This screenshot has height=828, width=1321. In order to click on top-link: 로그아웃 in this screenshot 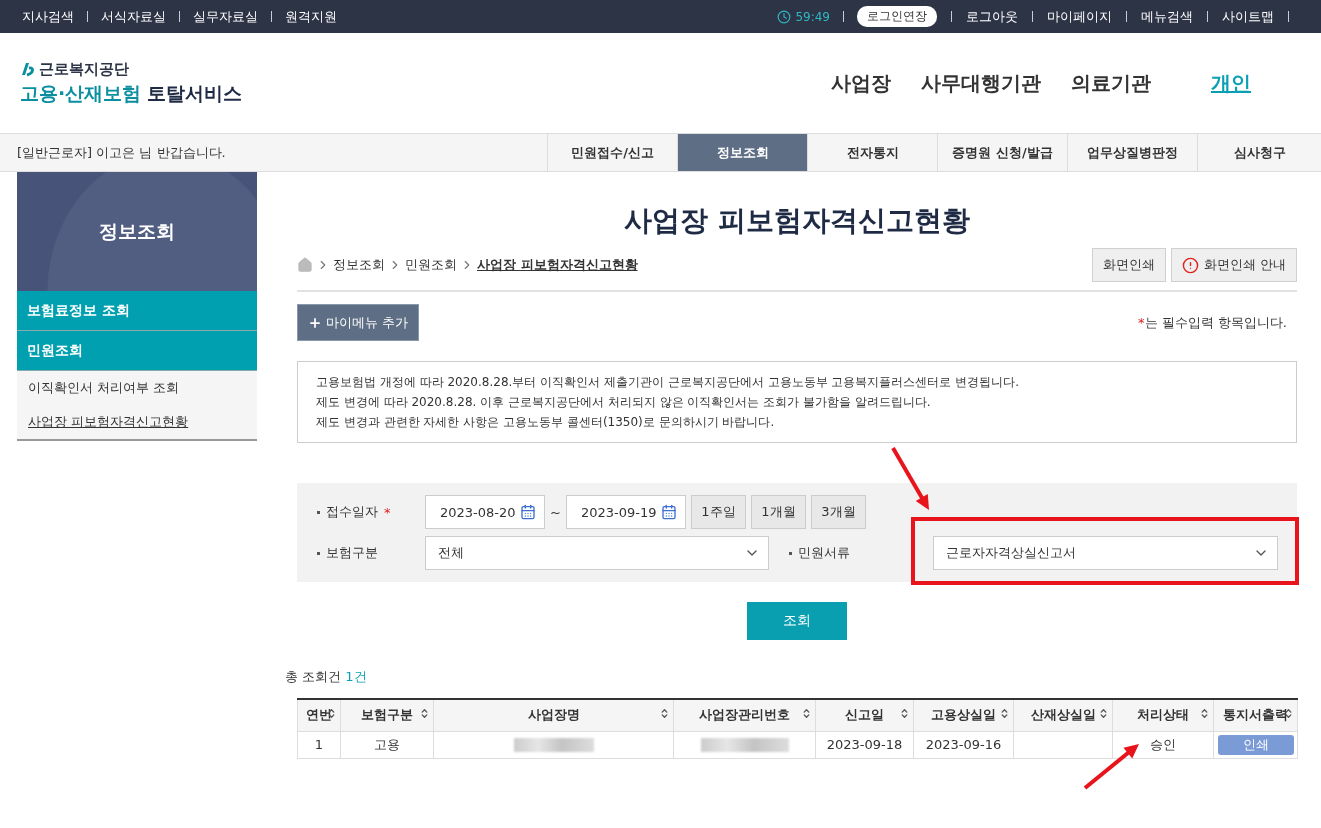, I will do `click(992, 16)`.